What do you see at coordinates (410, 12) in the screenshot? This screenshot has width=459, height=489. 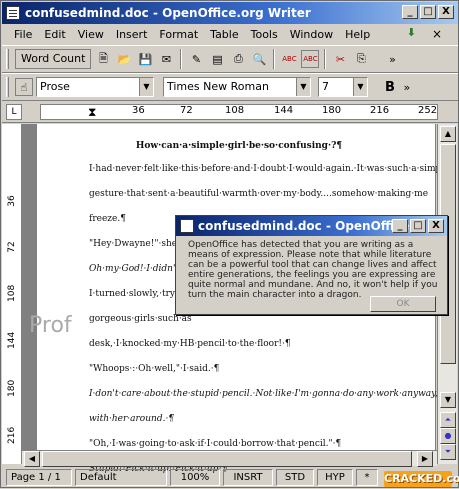 I see `minimize-button: _` at bounding box center [410, 12].